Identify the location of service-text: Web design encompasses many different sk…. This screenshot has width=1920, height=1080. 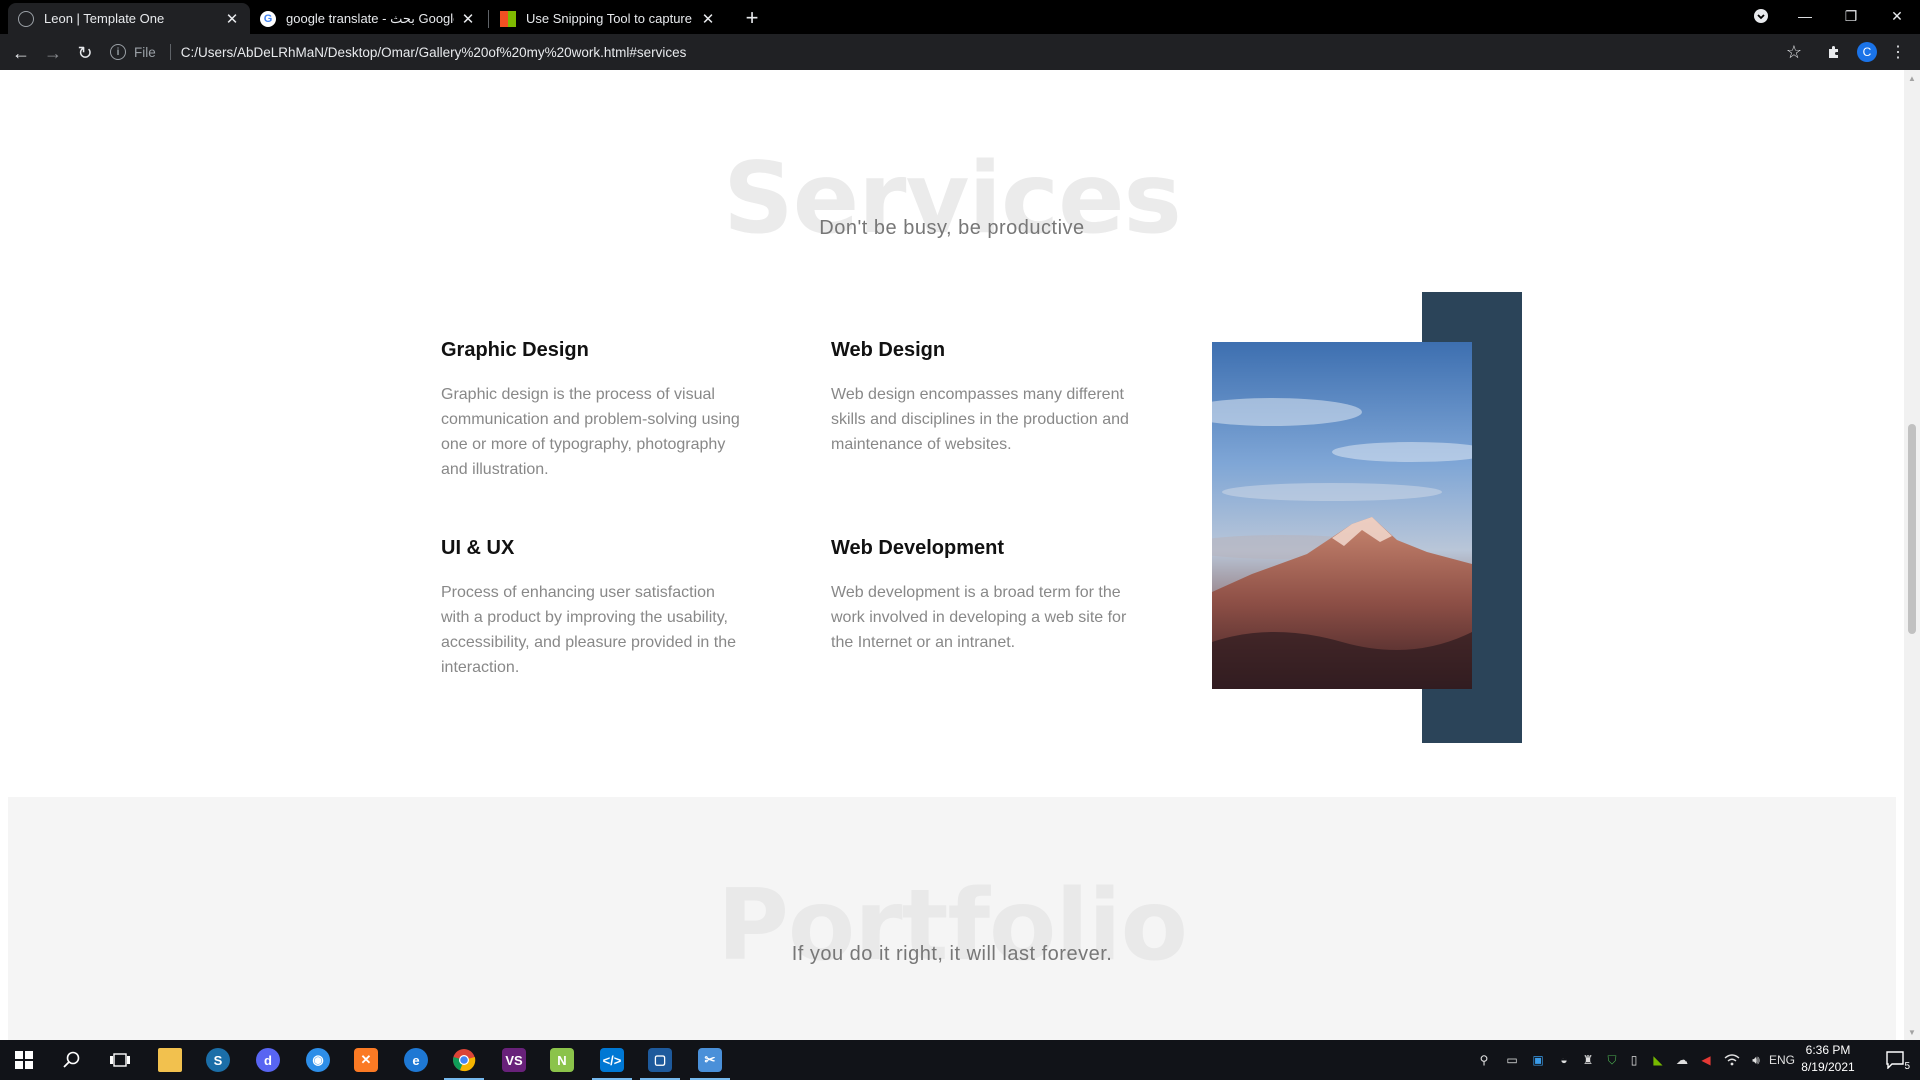
(980, 419).